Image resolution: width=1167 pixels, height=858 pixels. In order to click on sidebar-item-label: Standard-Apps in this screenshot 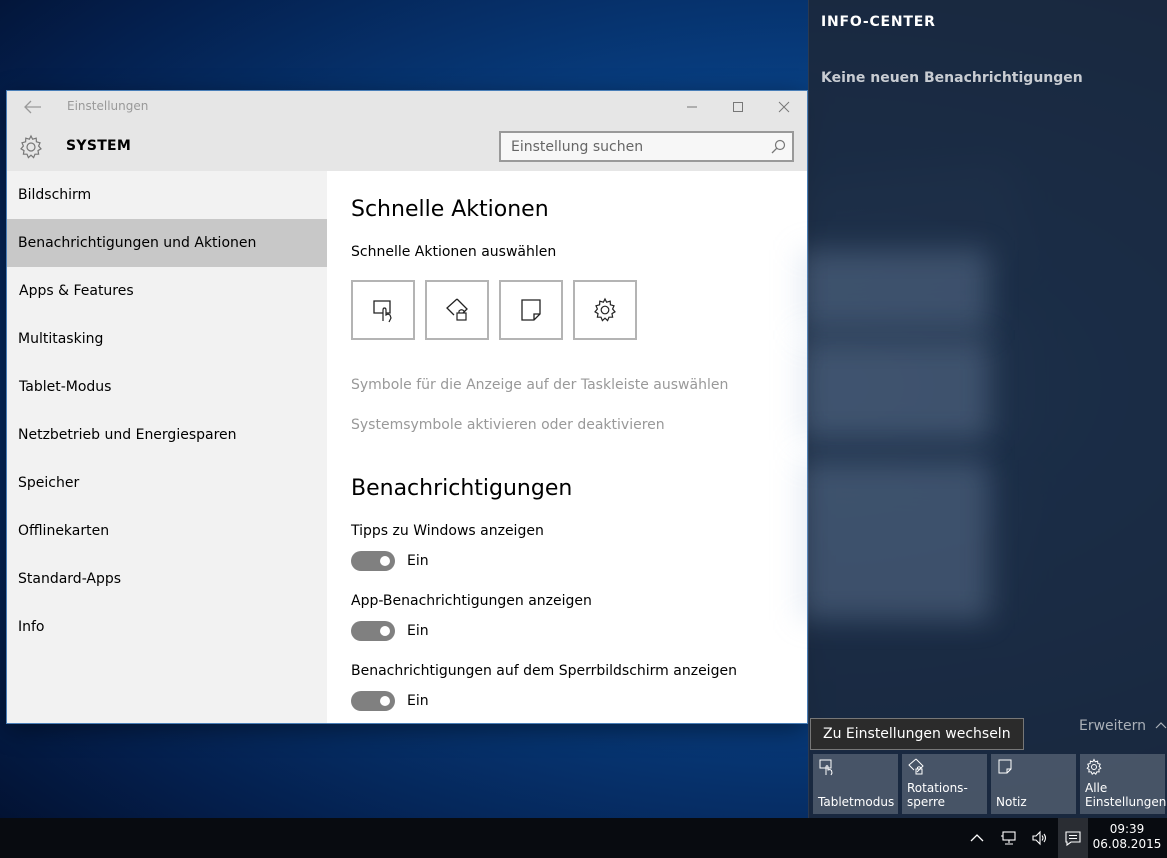, I will do `click(70, 579)`.